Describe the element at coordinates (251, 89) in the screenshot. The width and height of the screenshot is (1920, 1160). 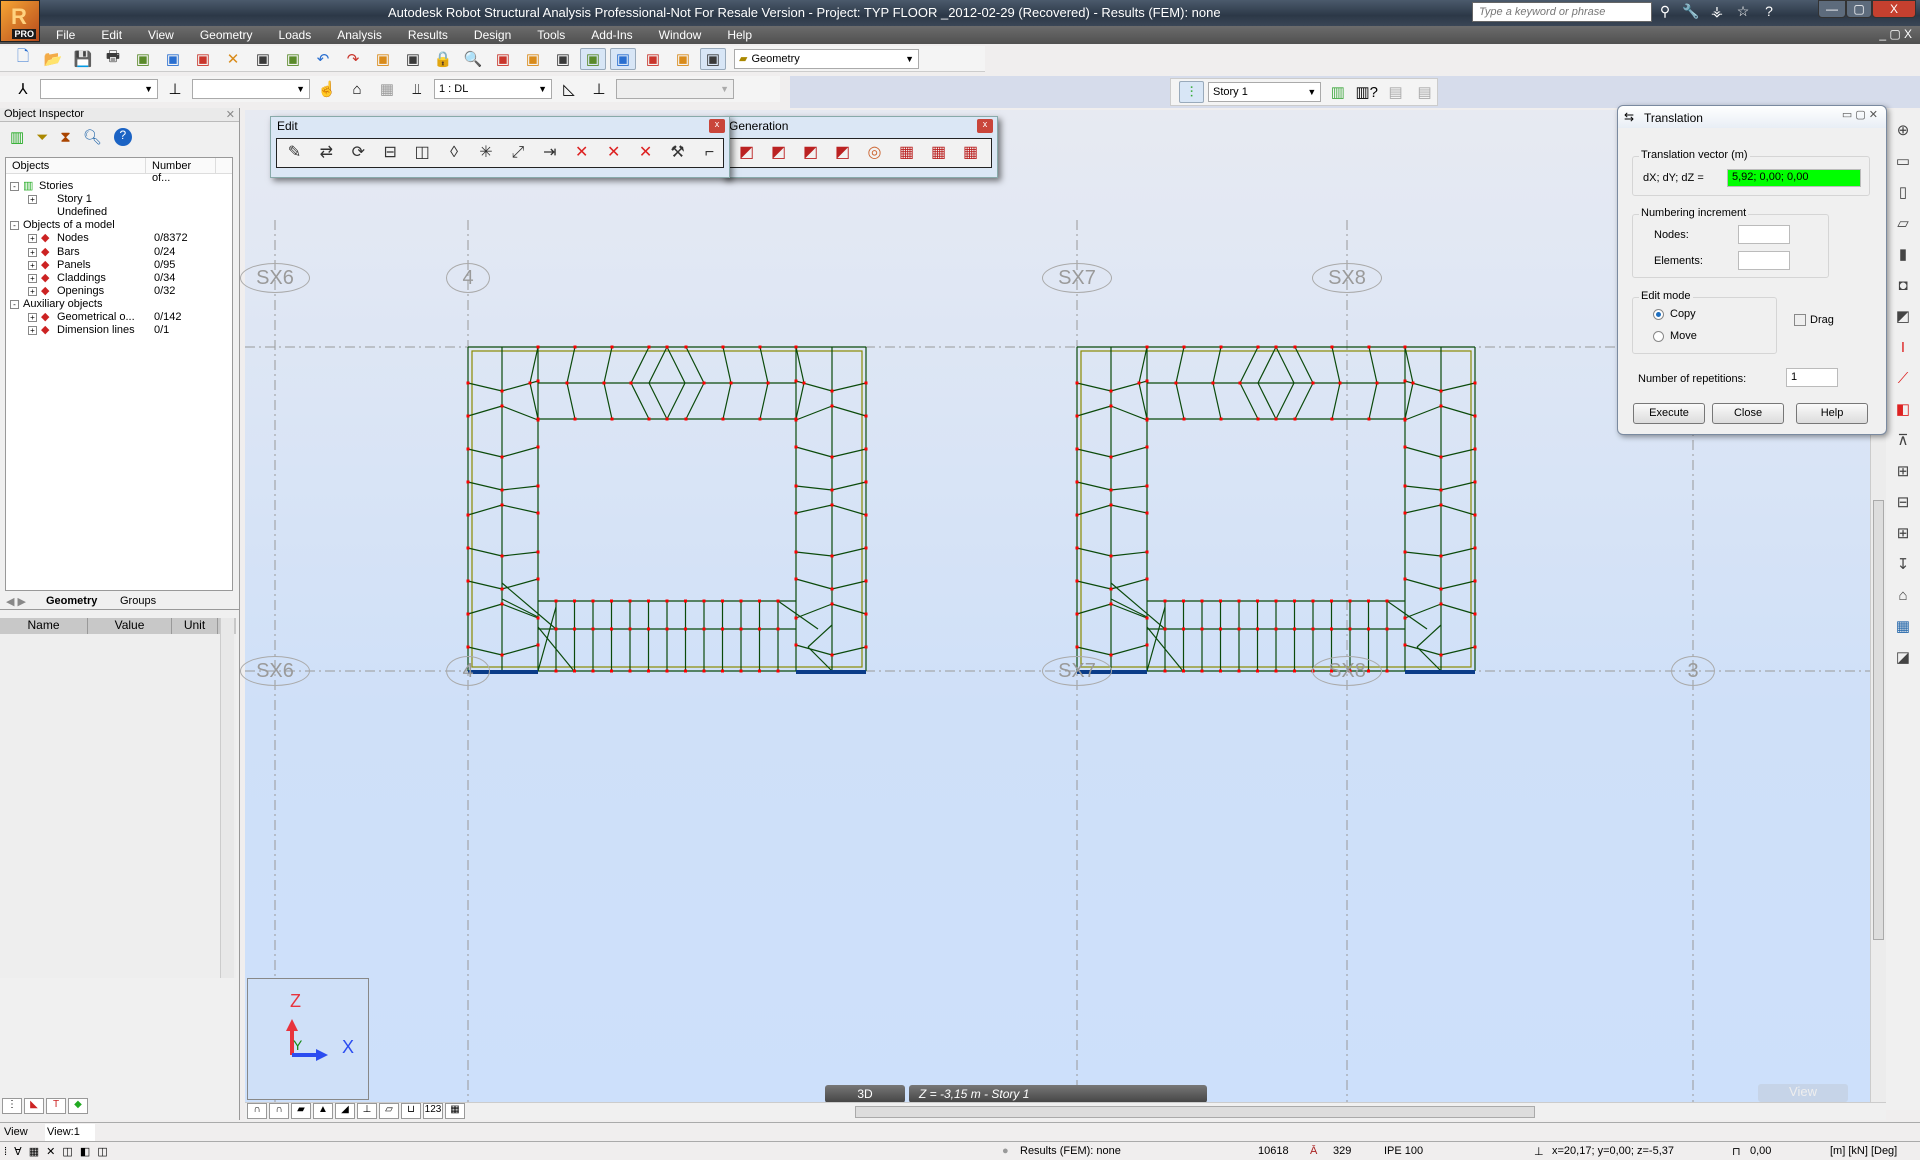
I see `bar-selection-combo: ▼` at that location.